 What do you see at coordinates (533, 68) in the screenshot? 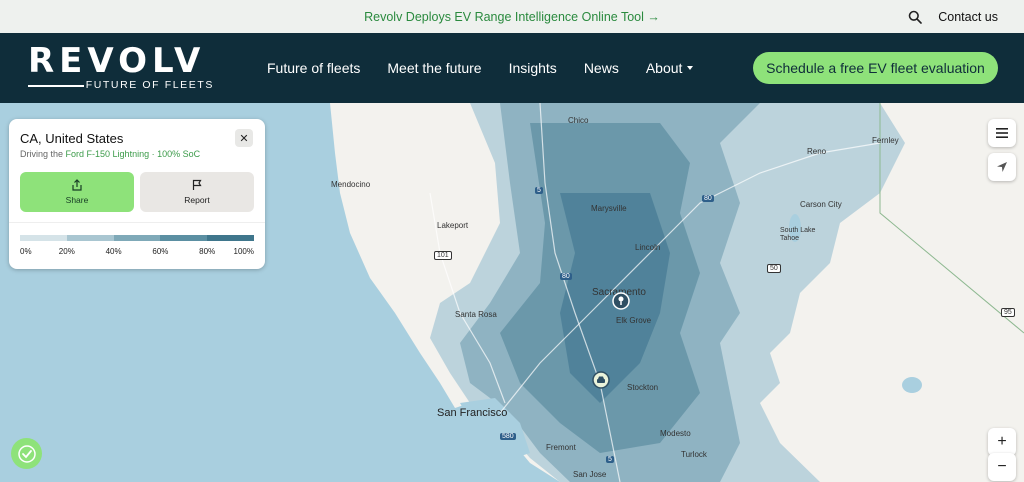
I see `nav-insights: Insights` at bounding box center [533, 68].